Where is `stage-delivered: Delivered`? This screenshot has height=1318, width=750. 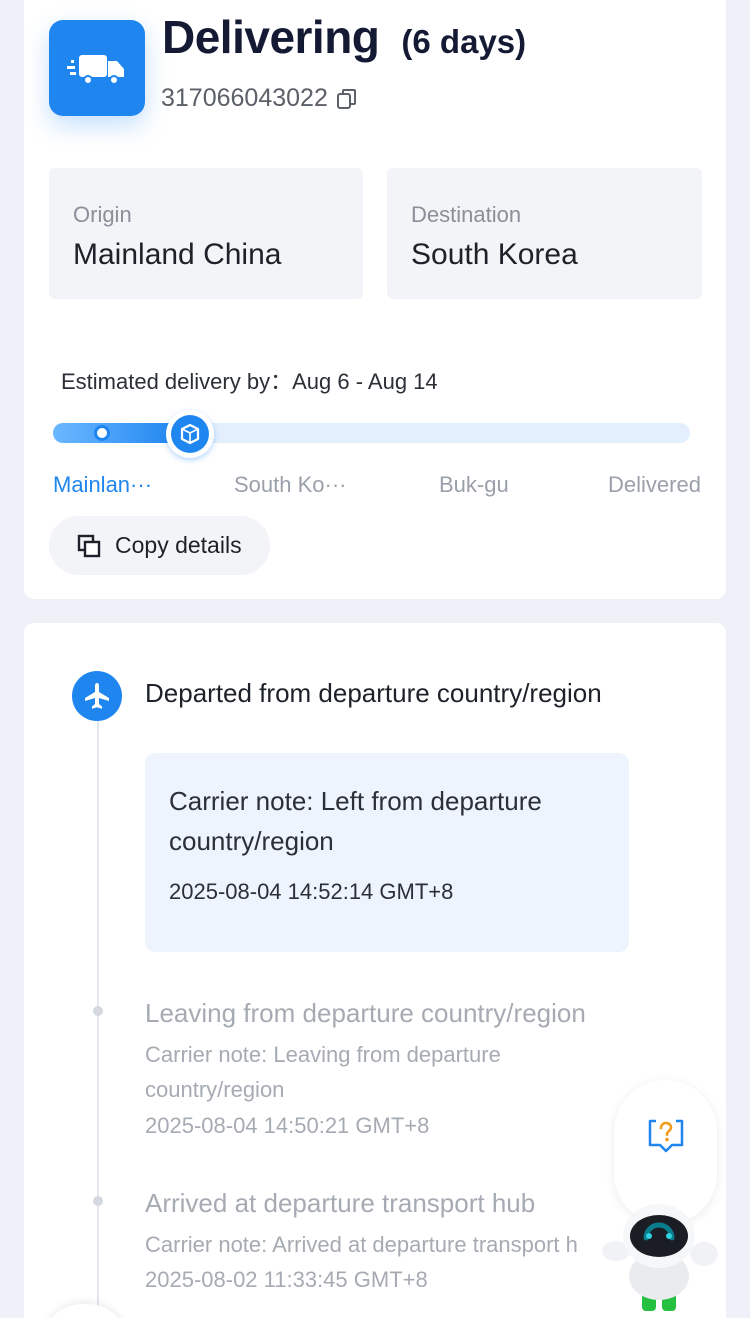
stage-delivered: Delivered is located at coordinates (654, 484).